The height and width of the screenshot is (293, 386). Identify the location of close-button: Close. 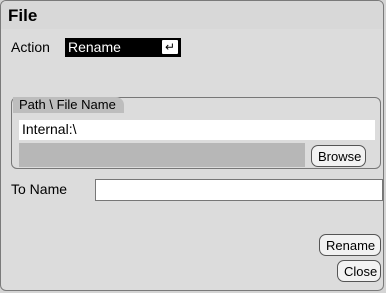
(359, 271).